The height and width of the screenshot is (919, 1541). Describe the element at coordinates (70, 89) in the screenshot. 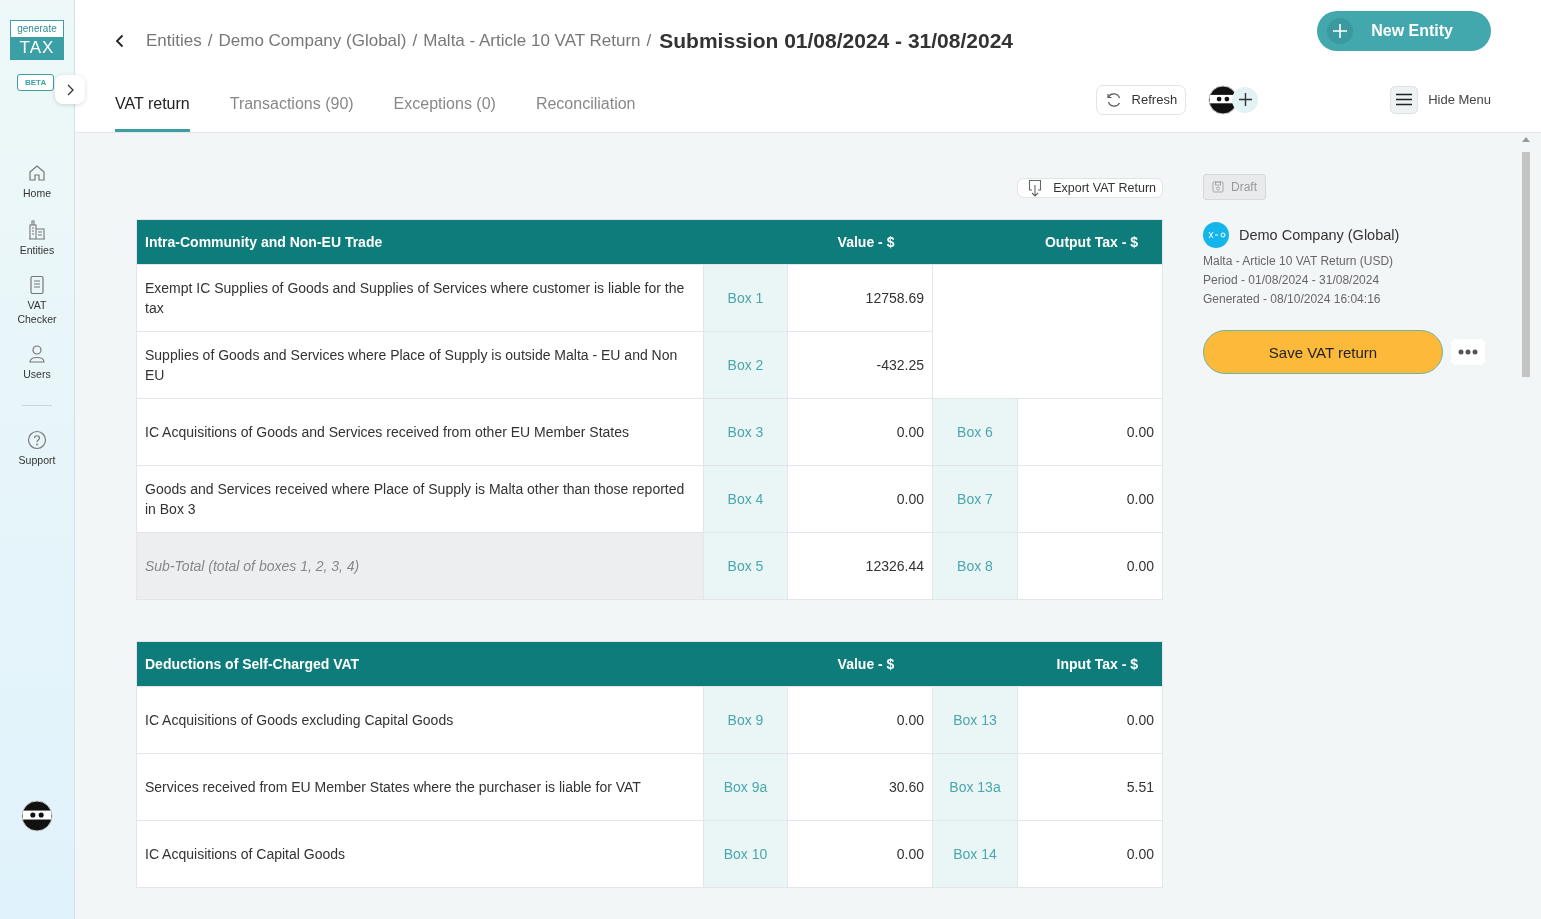

I see `chevron-right-icon` at that location.